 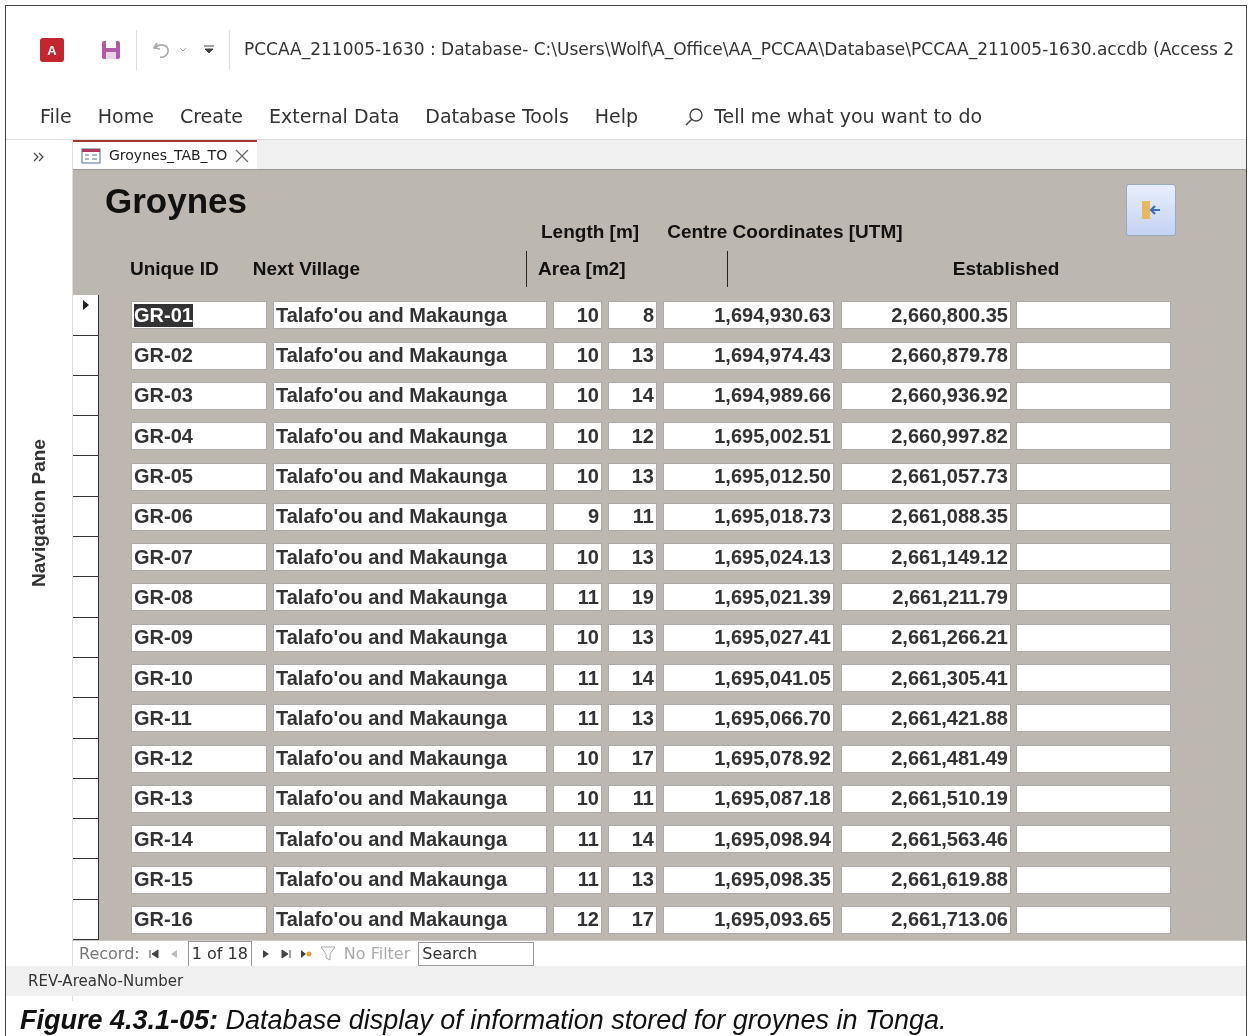 I want to click on northing-cell: 2,661,713.06, so click(x=926, y=919).